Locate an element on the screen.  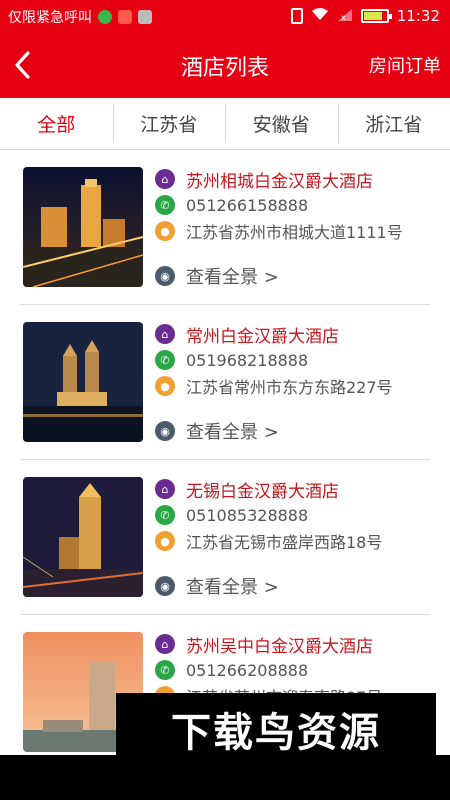
hotel-name: 苏州吴中白金汉爵大酒店 is located at coordinates (279, 644).